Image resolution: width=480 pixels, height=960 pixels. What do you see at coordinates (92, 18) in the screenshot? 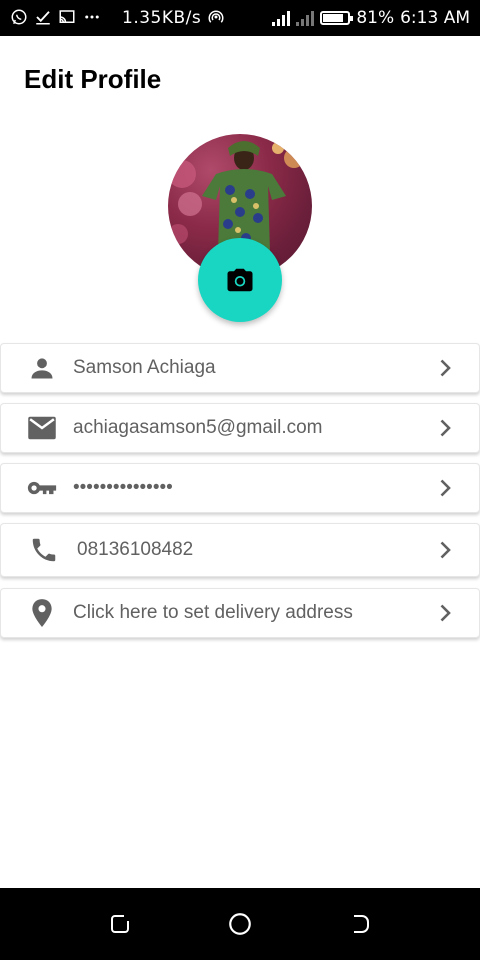
I see `more-dots-icon` at bounding box center [92, 18].